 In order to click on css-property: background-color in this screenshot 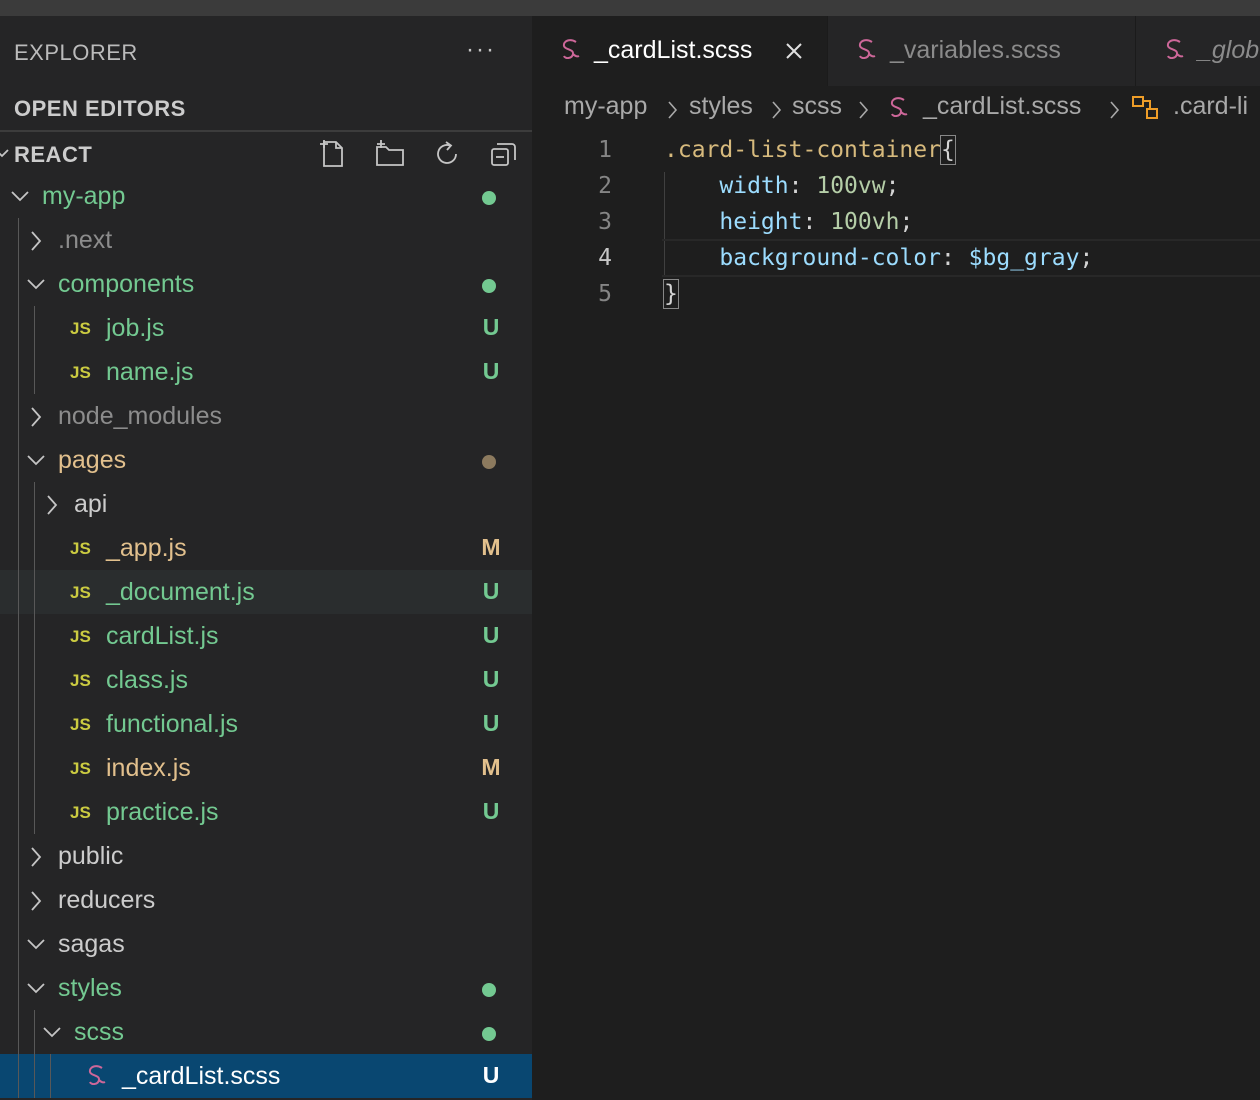, I will do `click(830, 258)`.